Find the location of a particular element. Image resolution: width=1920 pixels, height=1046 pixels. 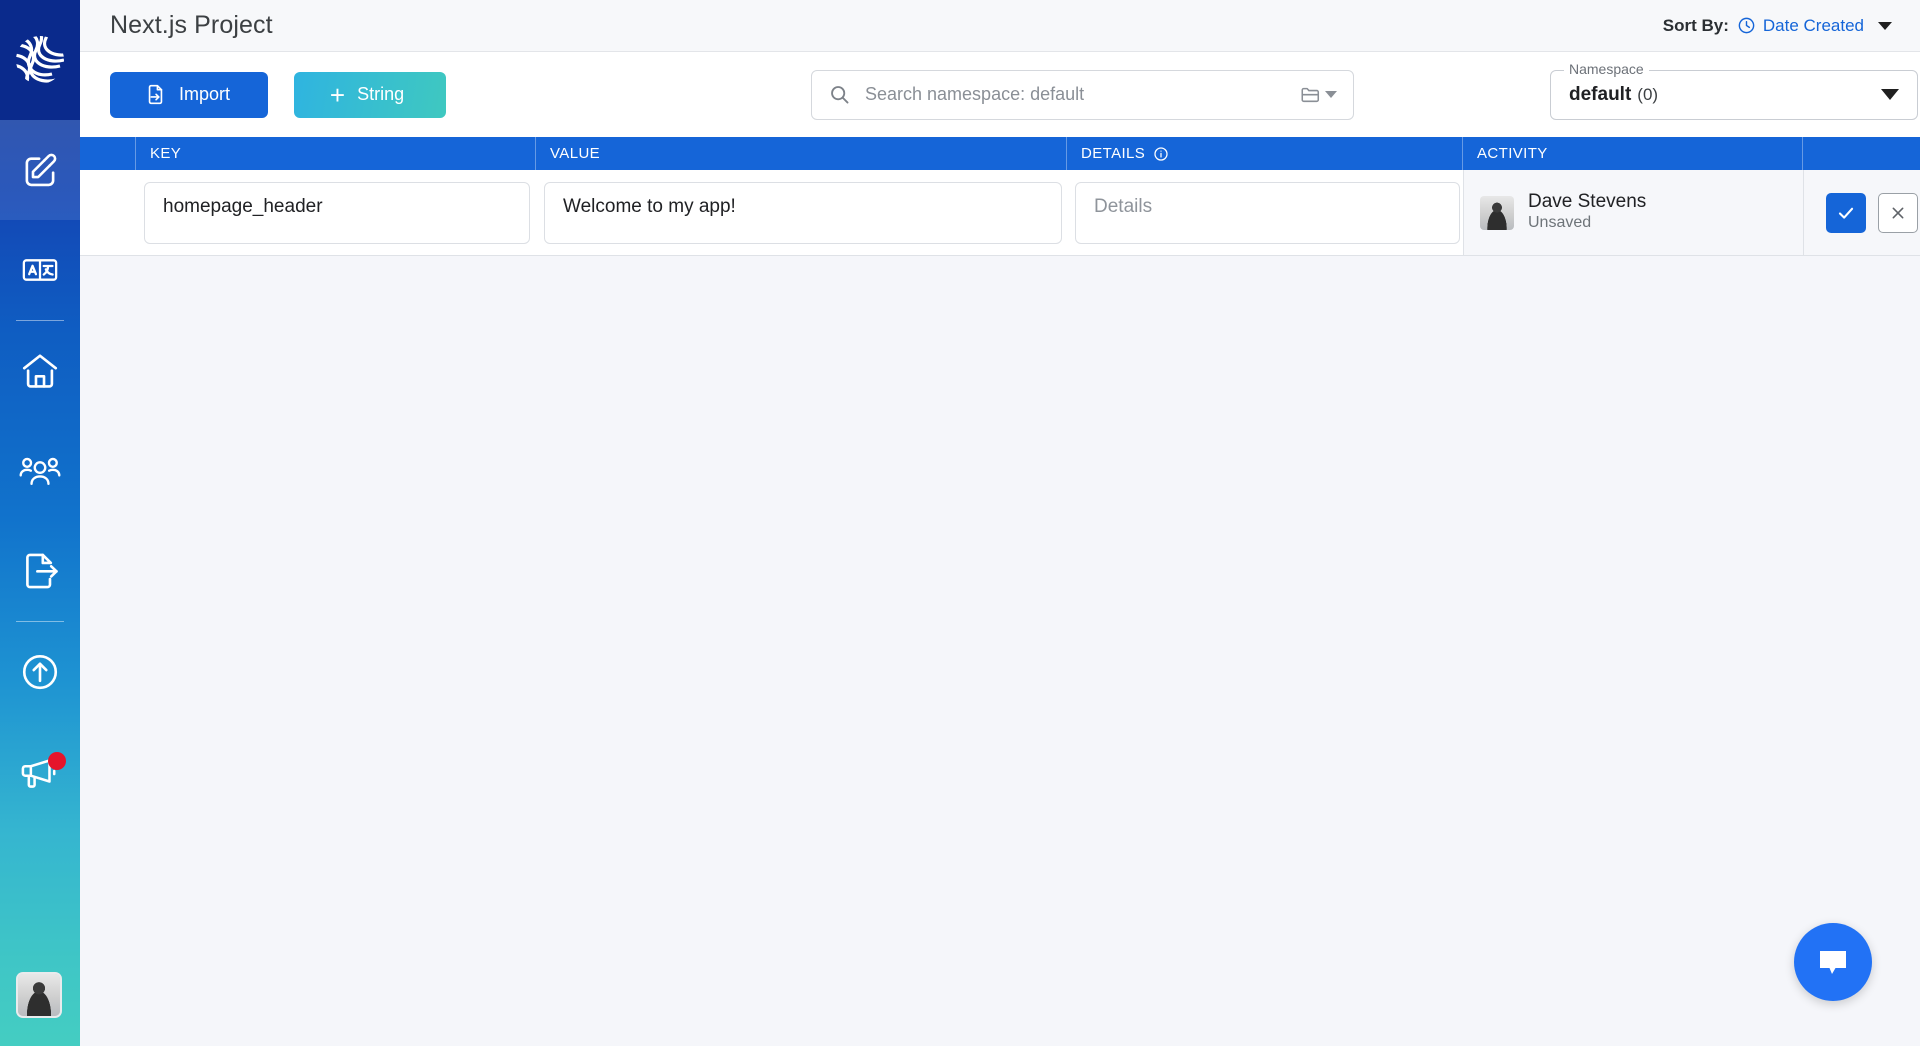

namespace-select: Namespace default (0) is located at coordinates (1734, 90).